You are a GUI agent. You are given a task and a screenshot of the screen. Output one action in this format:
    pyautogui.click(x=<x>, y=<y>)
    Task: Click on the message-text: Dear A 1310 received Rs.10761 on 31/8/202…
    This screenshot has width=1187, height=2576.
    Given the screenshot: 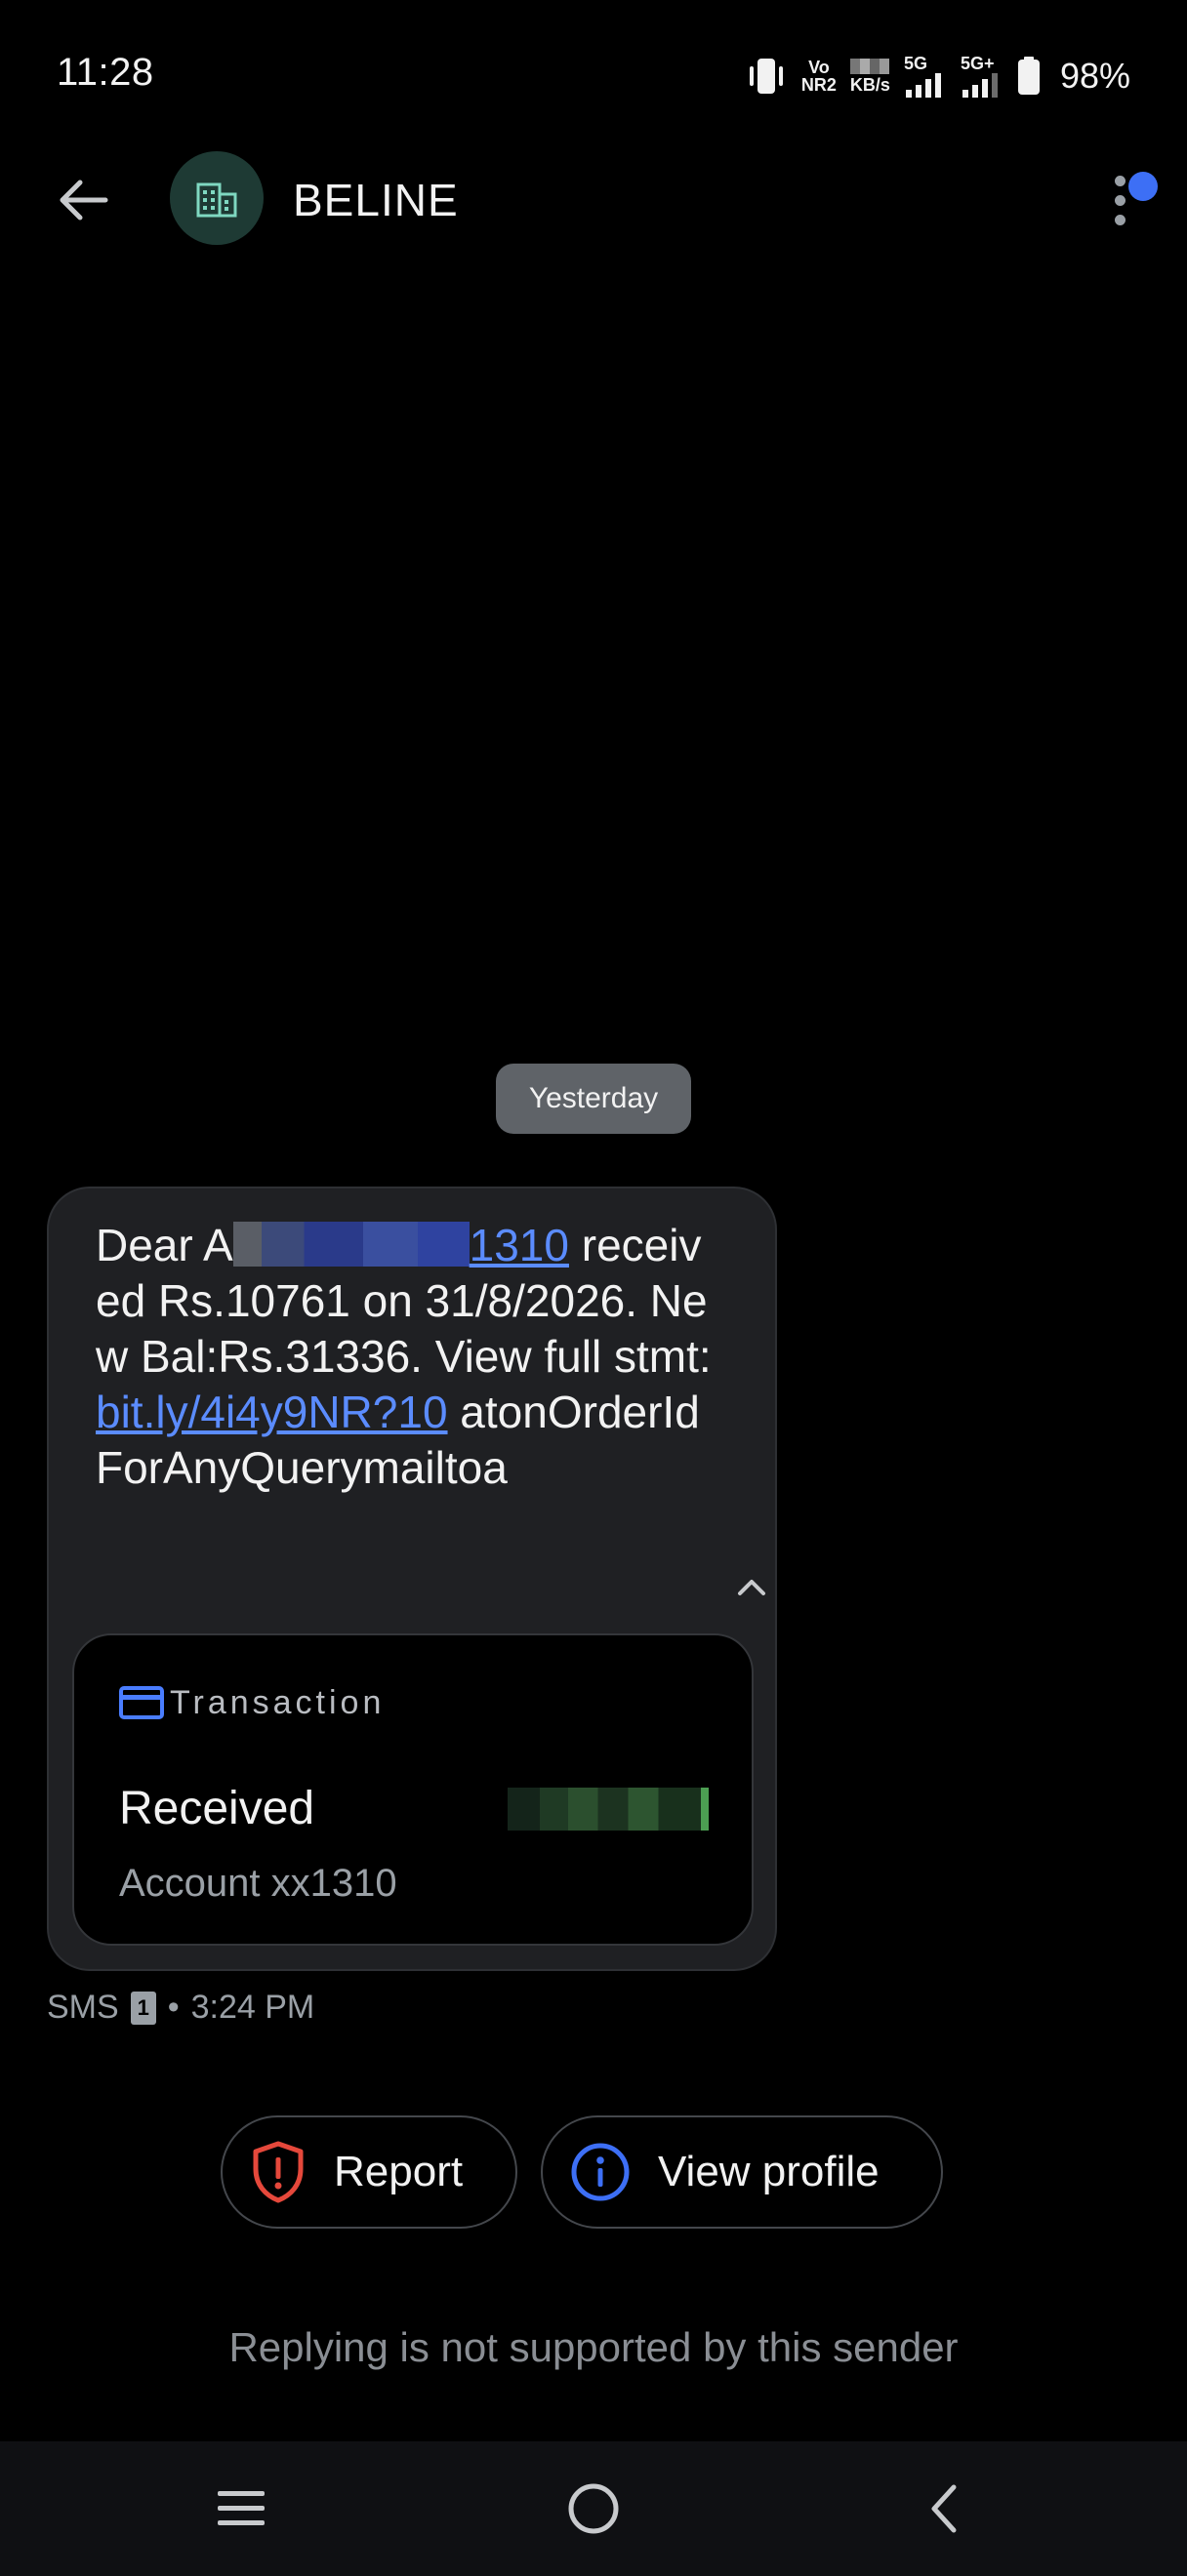 What is the action you would take?
    pyautogui.click(x=408, y=1357)
    